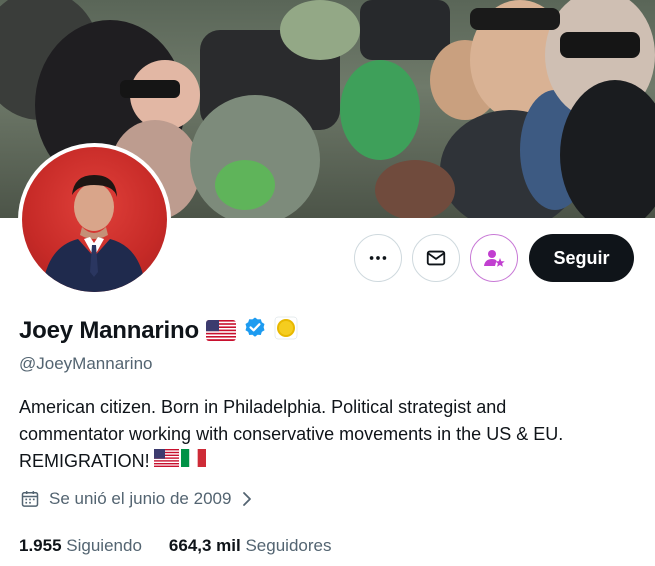  Describe the element at coordinates (288, 545) in the screenshot. I see `followers-label: Seguidores` at that location.